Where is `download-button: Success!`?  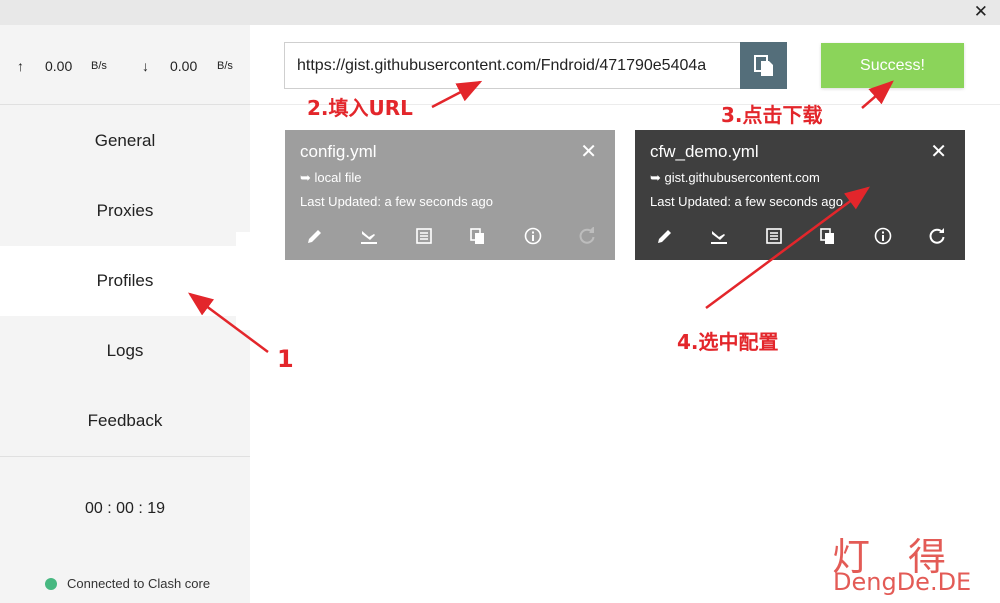 download-button: Success! is located at coordinates (892, 65).